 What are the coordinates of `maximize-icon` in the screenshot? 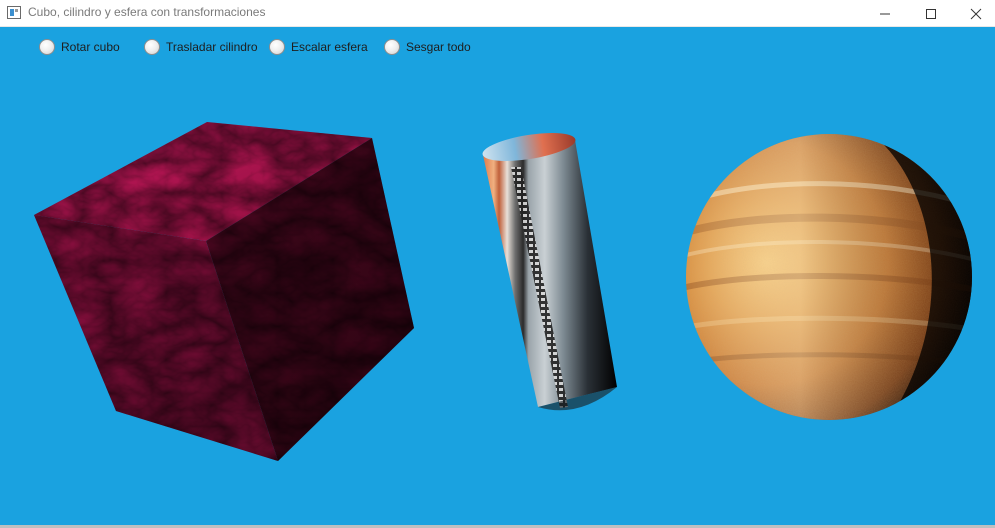 It's located at (931, 14).